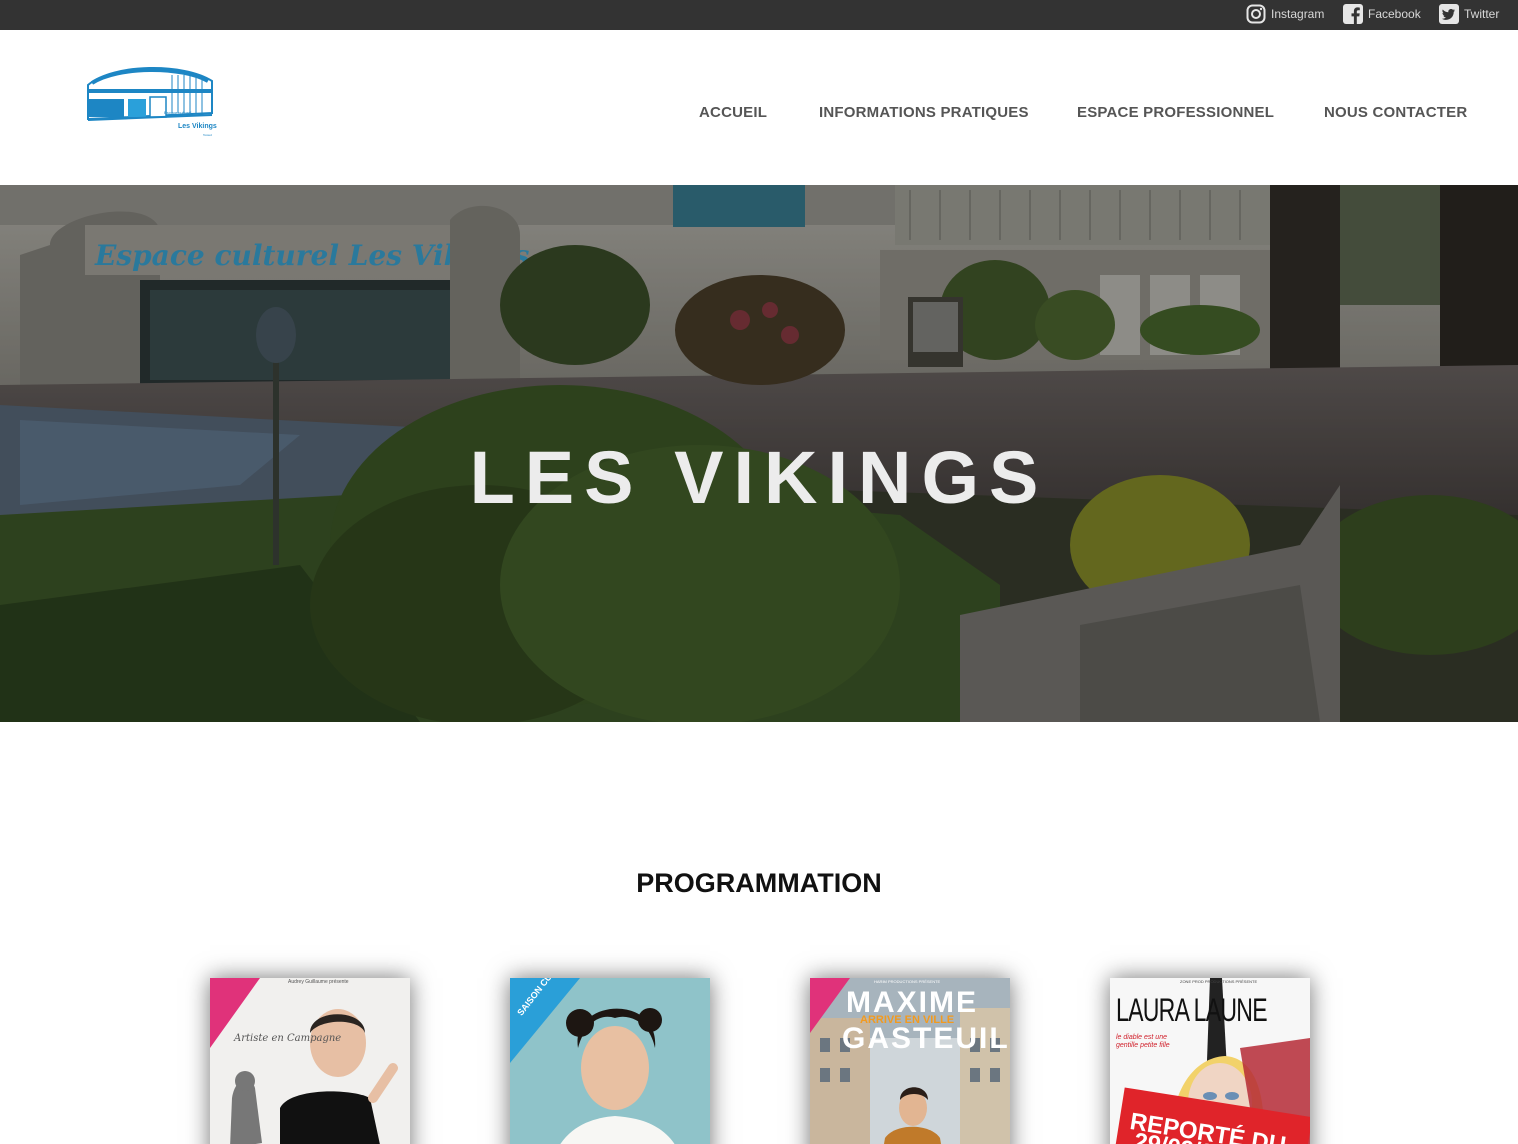  I want to click on logo-tagline: Espace culturel, so click(178, 112).